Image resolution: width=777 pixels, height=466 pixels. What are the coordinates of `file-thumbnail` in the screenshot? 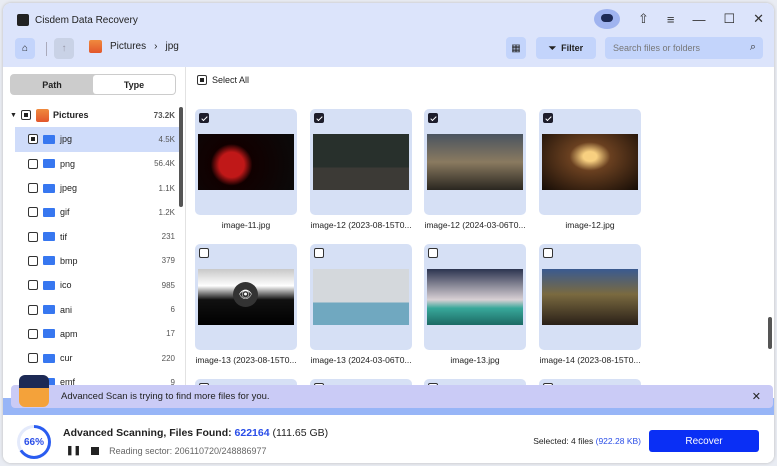 It's located at (361, 297).